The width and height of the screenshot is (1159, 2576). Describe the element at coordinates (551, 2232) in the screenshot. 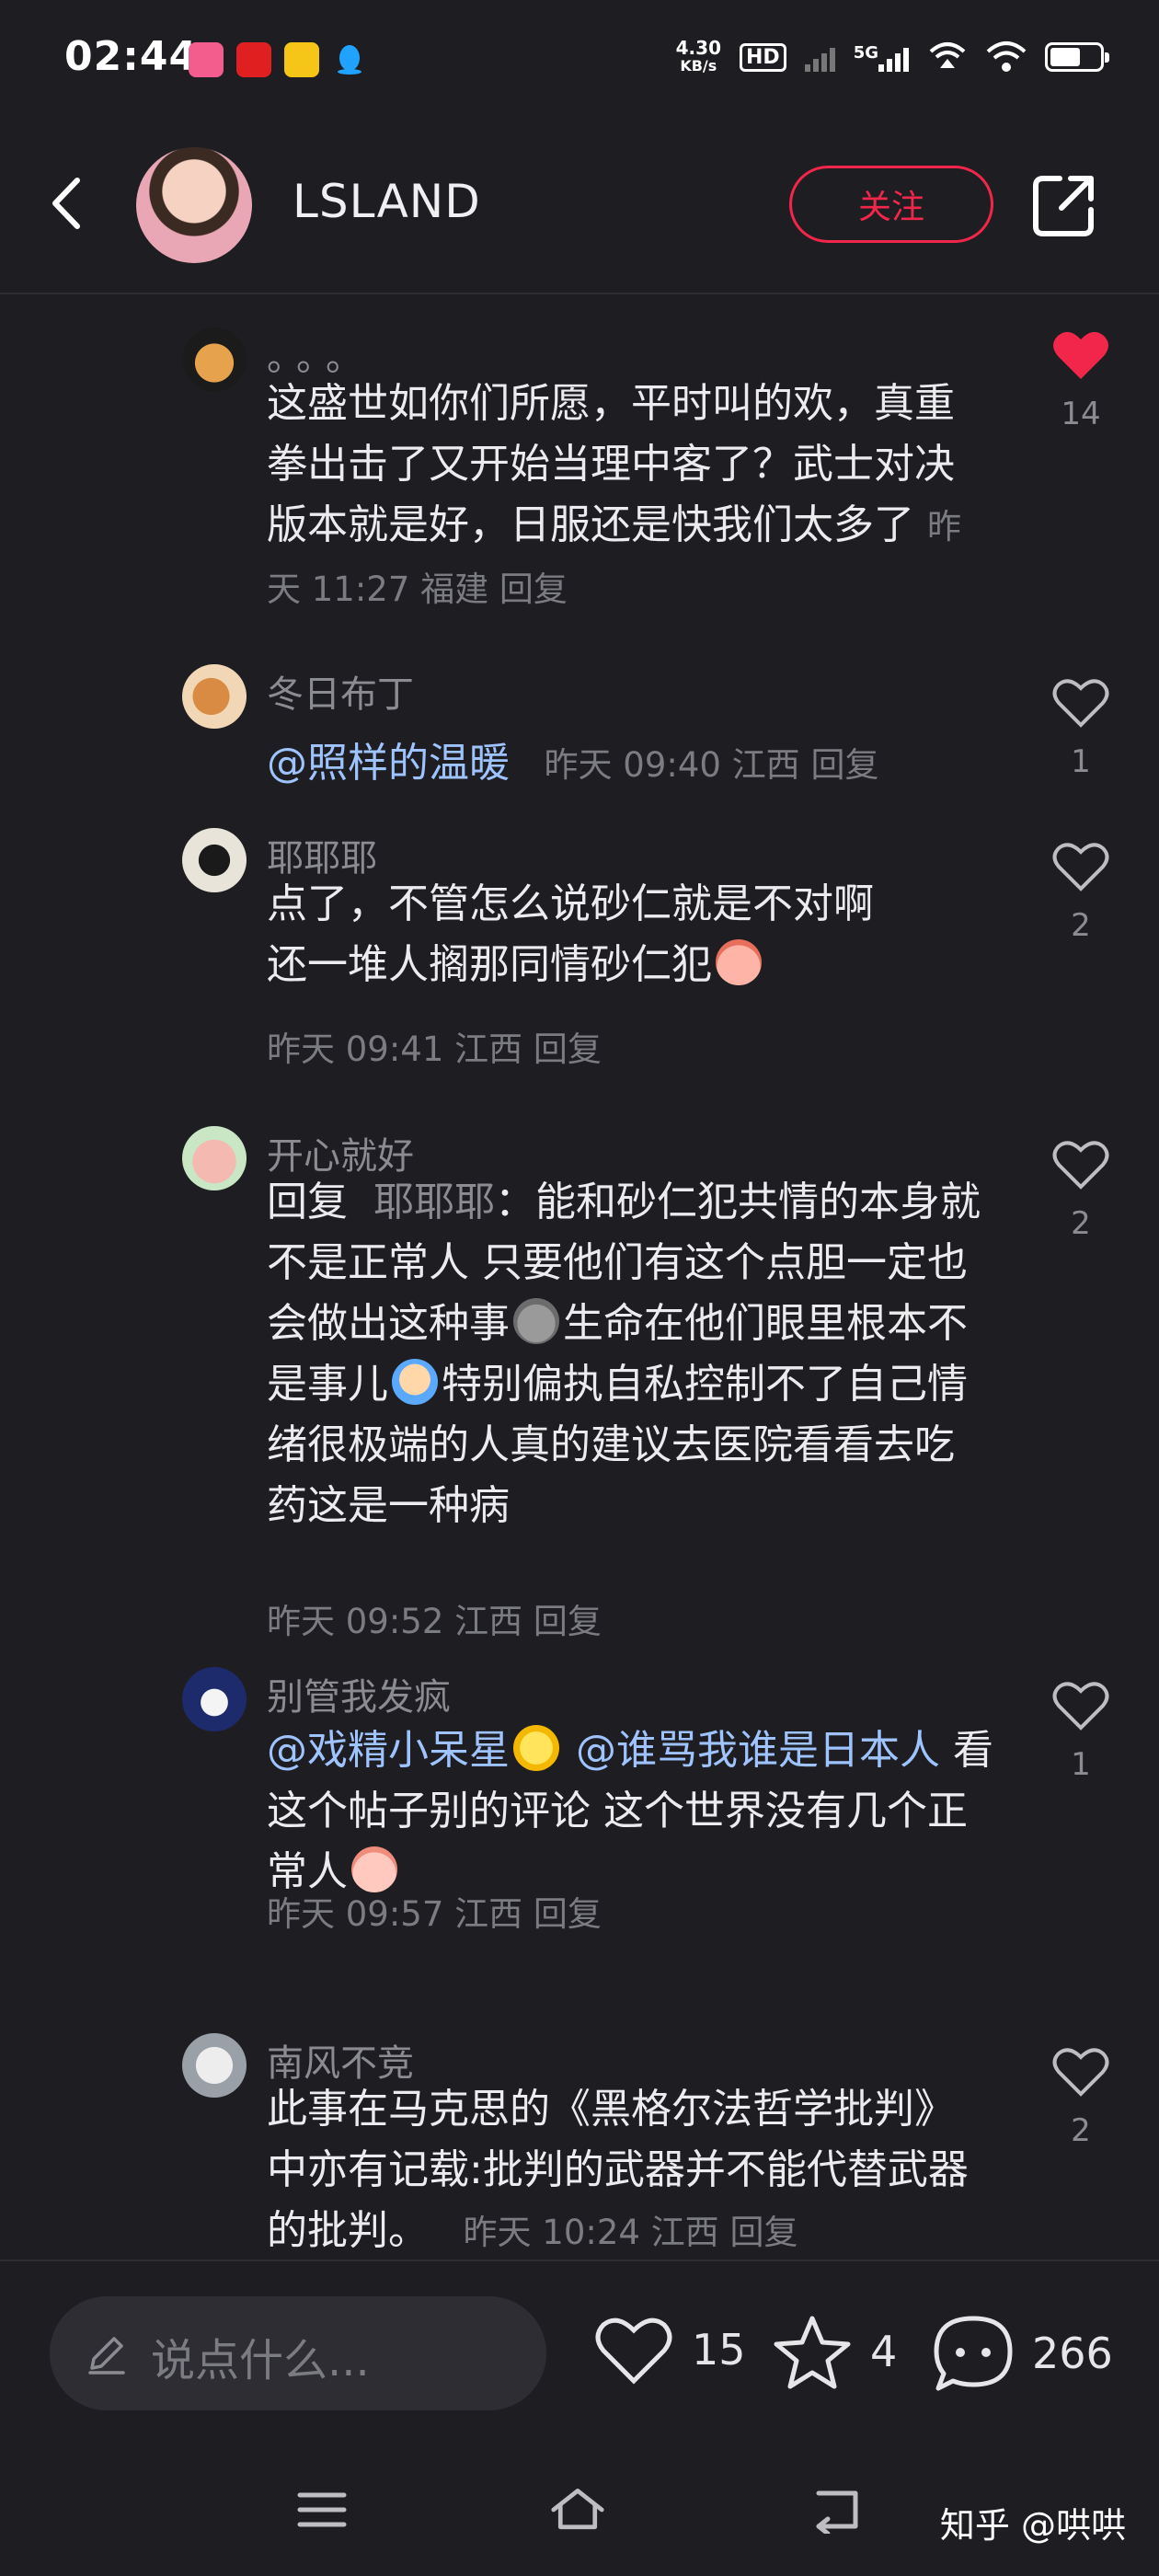

I see `comment-time: 昨天 10:24` at that location.